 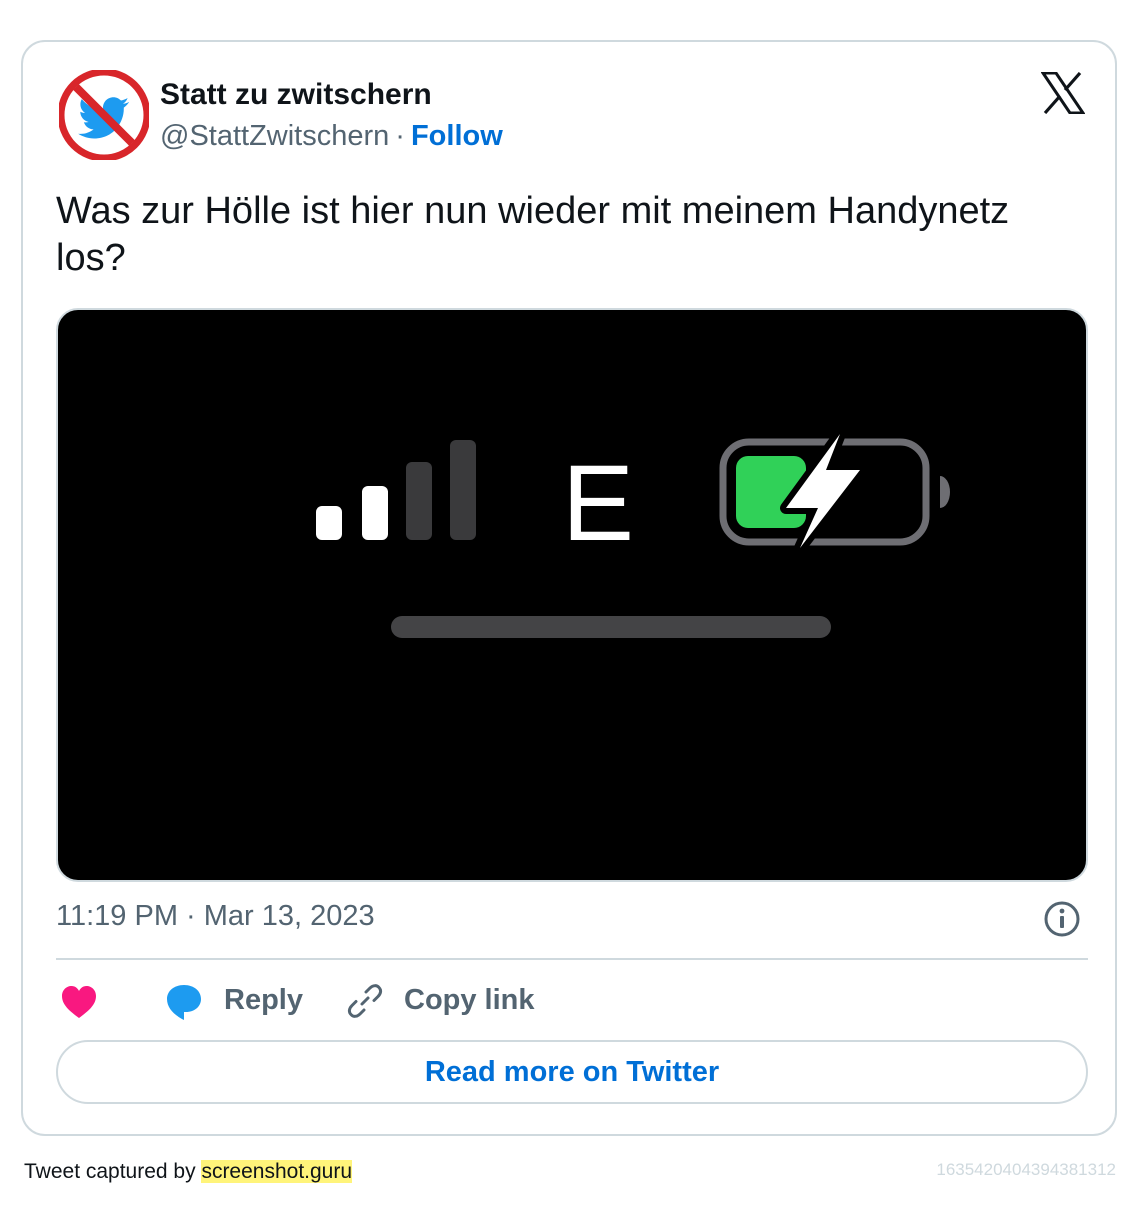 What do you see at coordinates (263, 1000) in the screenshot?
I see `reply-button: Reply` at bounding box center [263, 1000].